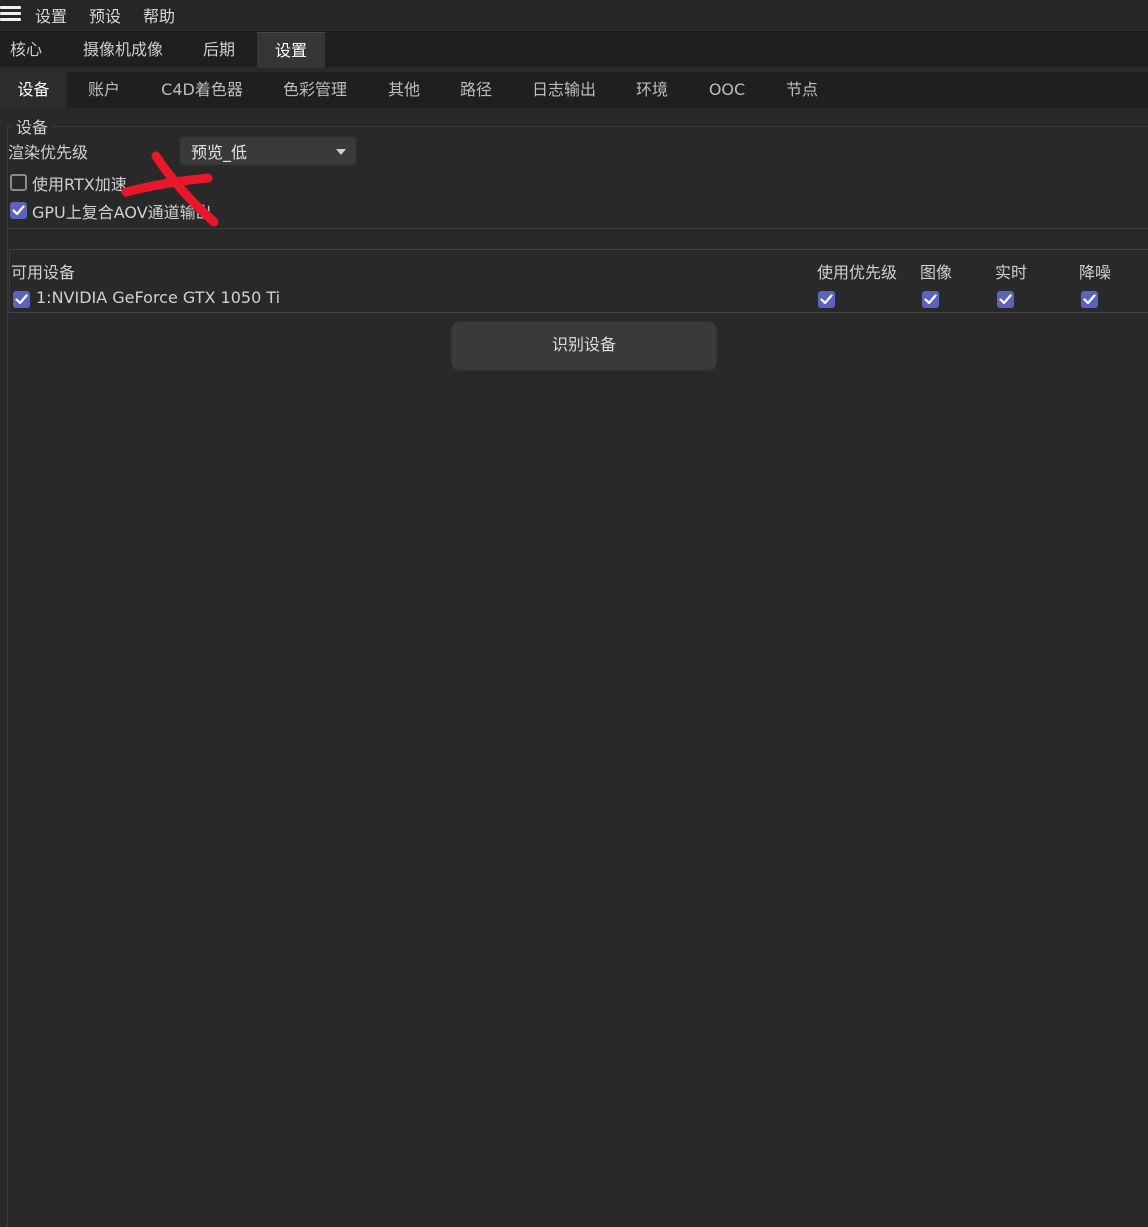 Image resolution: width=1148 pixels, height=1227 pixels. What do you see at coordinates (341, 152) in the screenshot?
I see `chevron-down-icon` at bounding box center [341, 152].